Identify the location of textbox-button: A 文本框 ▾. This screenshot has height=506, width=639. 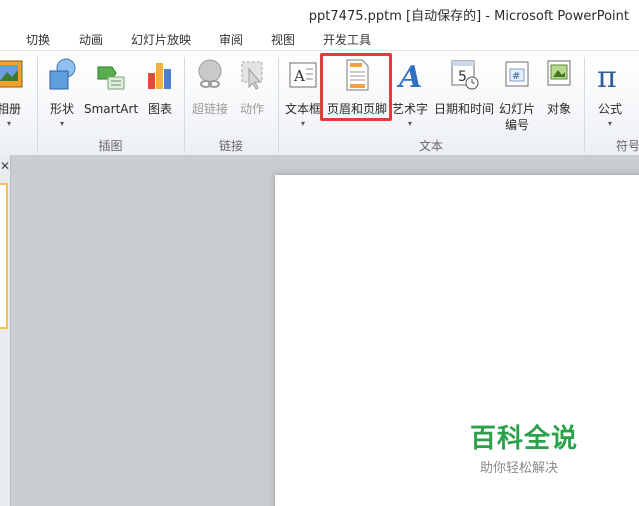
(303, 96).